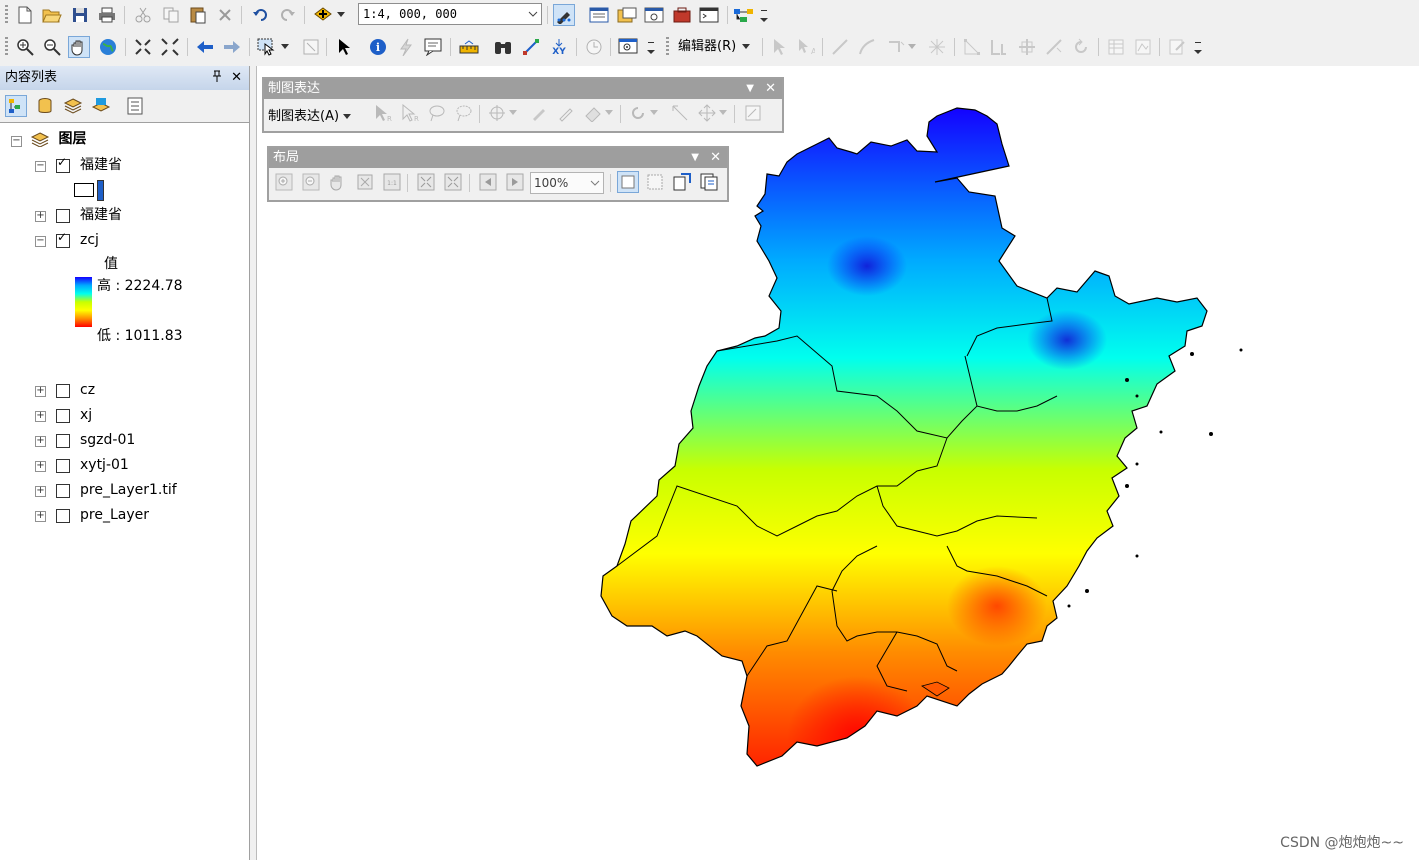 Image resolution: width=1419 pixels, height=860 pixels. What do you see at coordinates (135, 106) in the screenshot?
I see `options-list-icon` at bounding box center [135, 106].